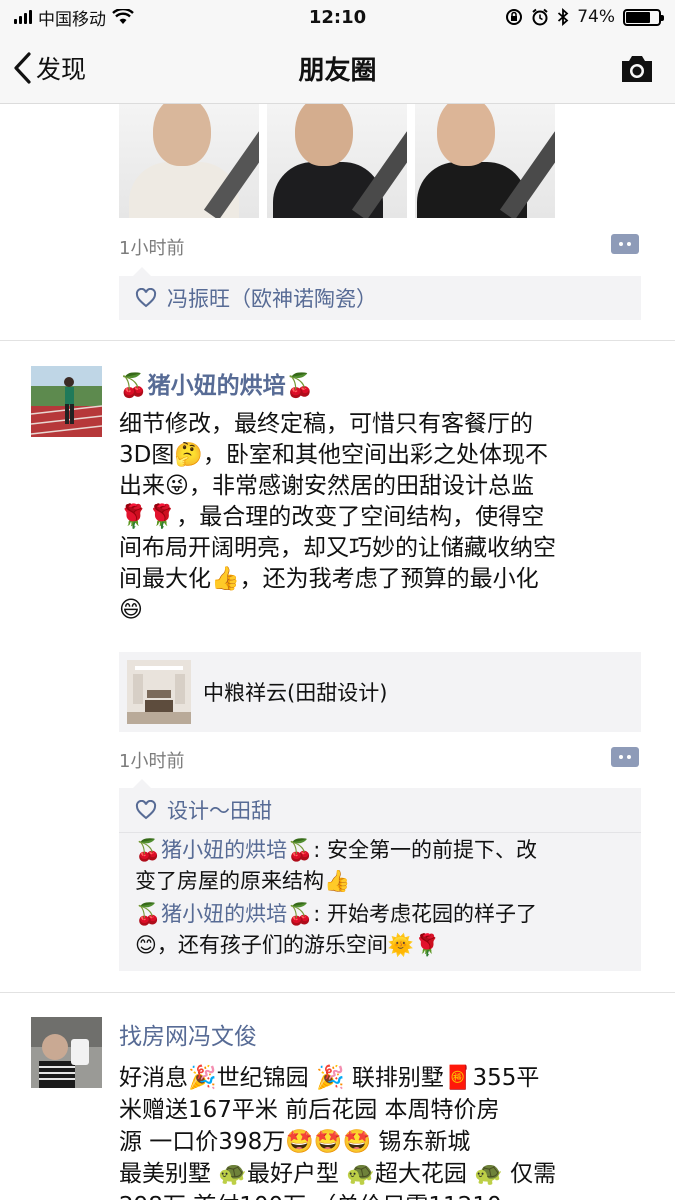  Describe the element at coordinates (643, 17) in the screenshot. I see `battery-icon` at that location.